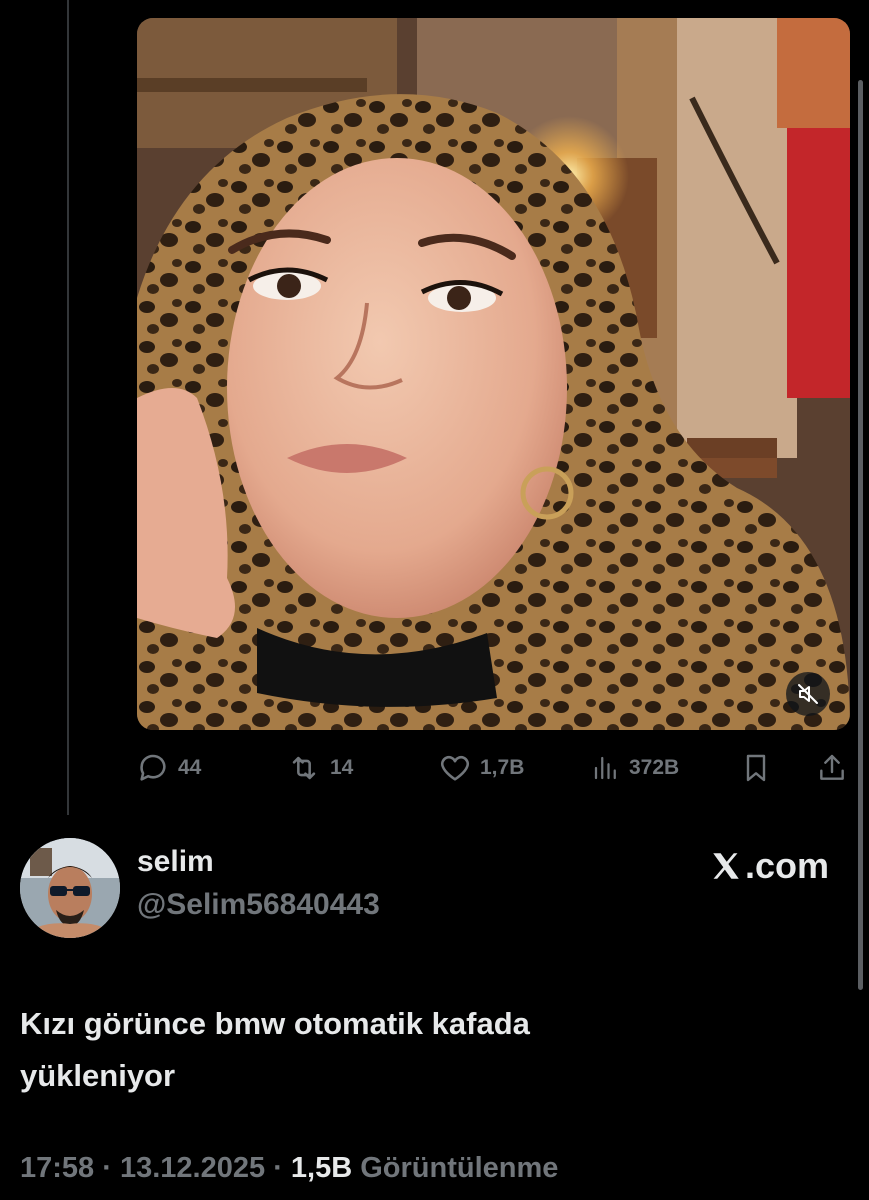 The image size is (869, 1200). What do you see at coordinates (319, 768) in the screenshot?
I see `repost-button: 14` at bounding box center [319, 768].